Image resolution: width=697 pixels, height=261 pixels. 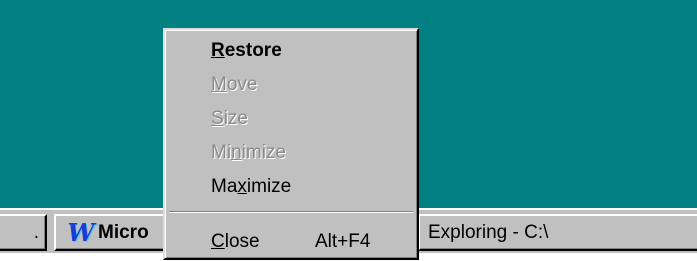 I want to click on taskbar-button-word-label: Micro, so click(x=123, y=232).